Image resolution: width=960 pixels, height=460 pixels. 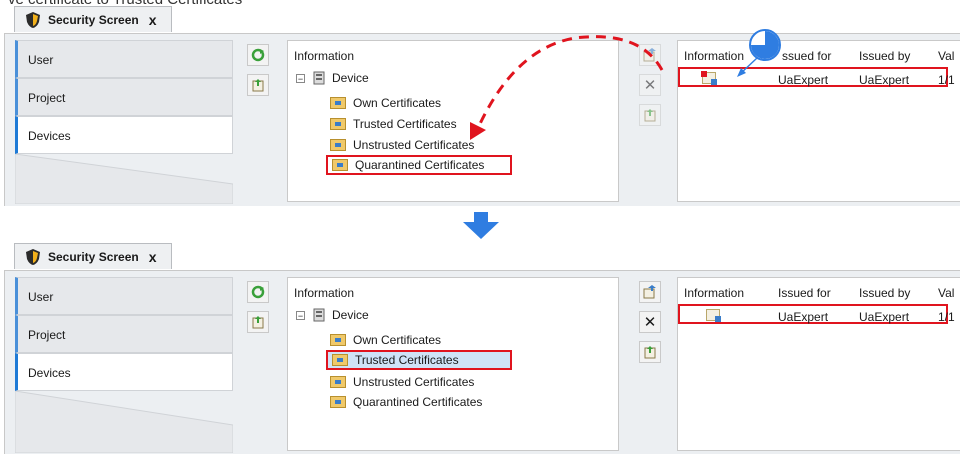 What do you see at coordinates (397, 103) in the screenshot?
I see `node-label: Own Certificates` at bounding box center [397, 103].